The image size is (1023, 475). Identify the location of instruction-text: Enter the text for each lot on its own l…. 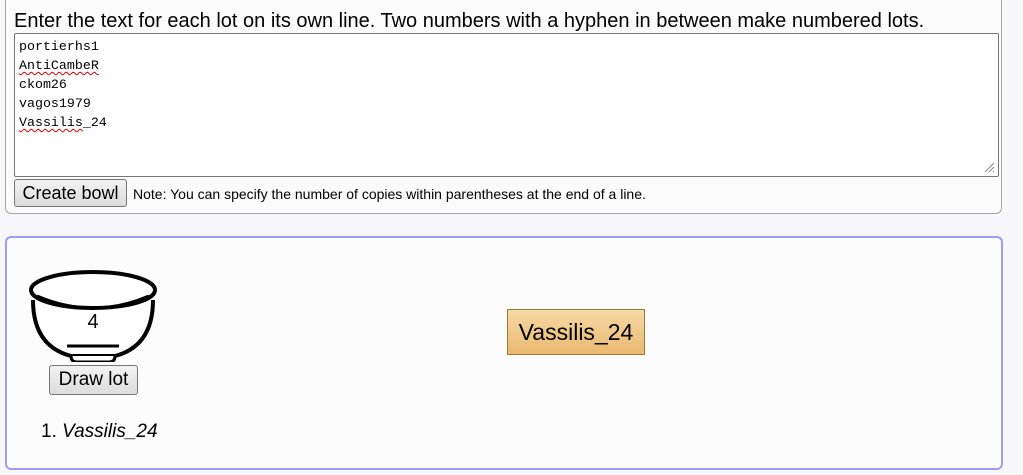
(469, 21).